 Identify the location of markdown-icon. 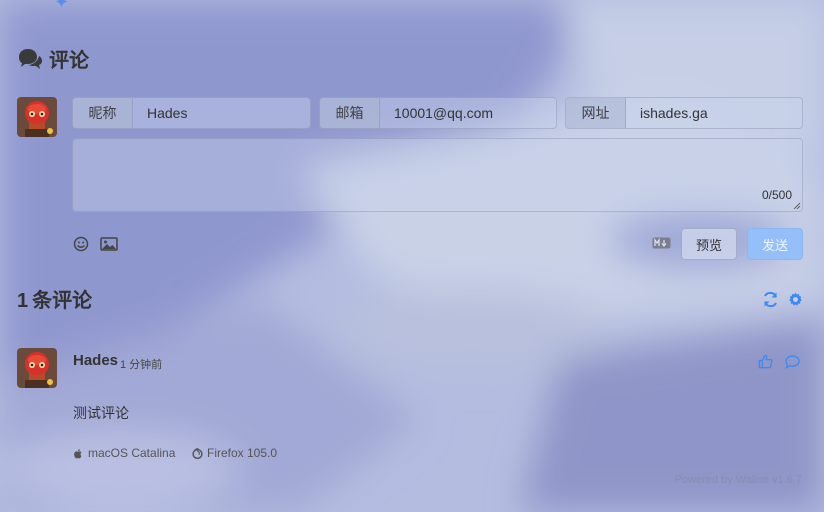
(661, 243).